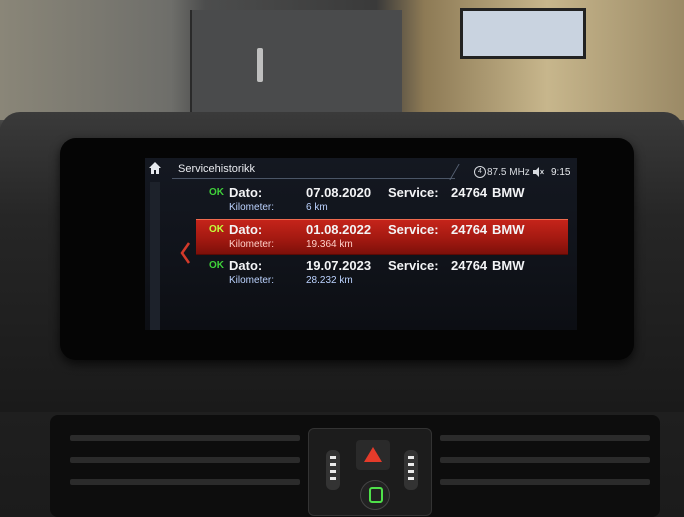 The image size is (684, 517). Describe the element at coordinates (185, 253) in the screenshot. I see `chevron-left-icon` at that location.